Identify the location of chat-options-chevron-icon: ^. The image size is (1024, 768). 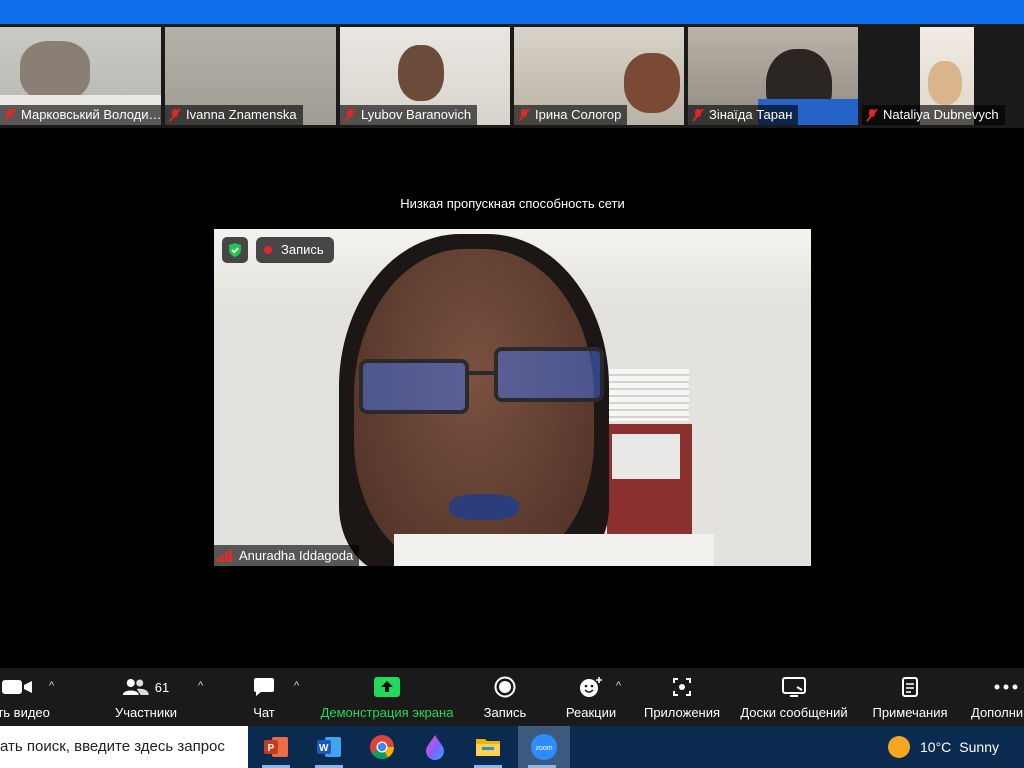
(296, 686).